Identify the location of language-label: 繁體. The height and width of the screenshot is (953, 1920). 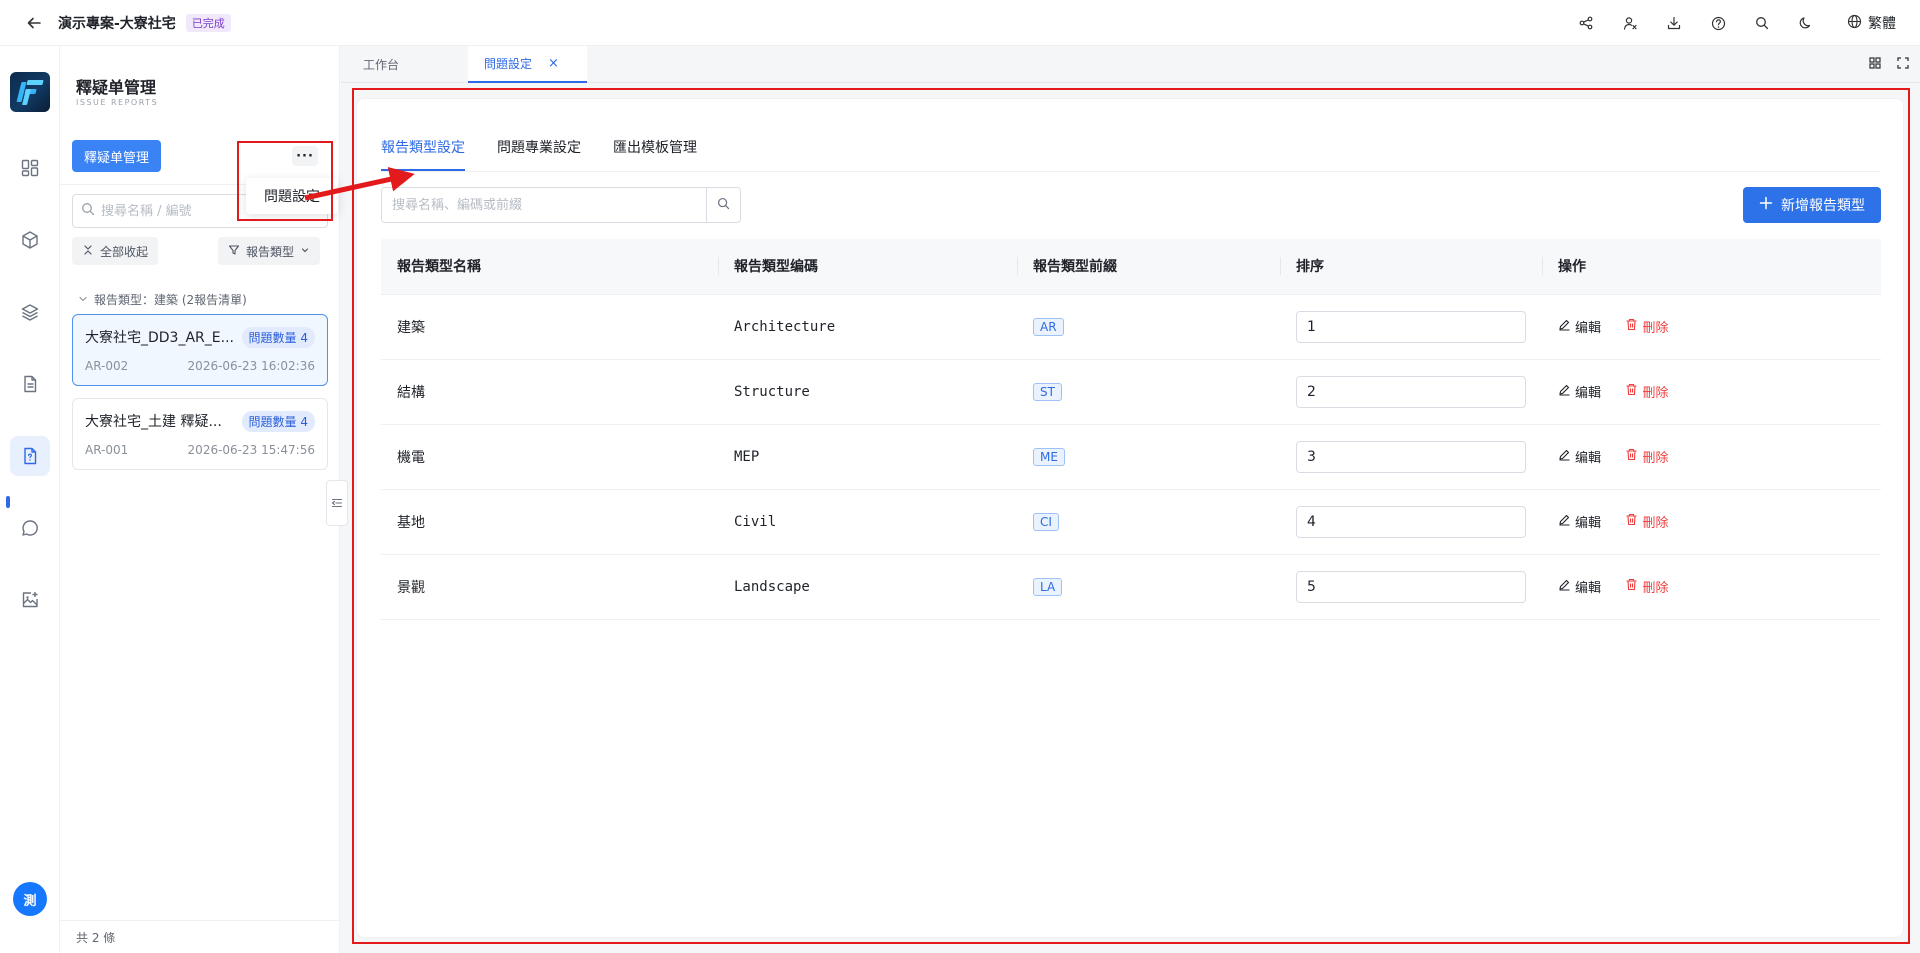
(1882, 24).